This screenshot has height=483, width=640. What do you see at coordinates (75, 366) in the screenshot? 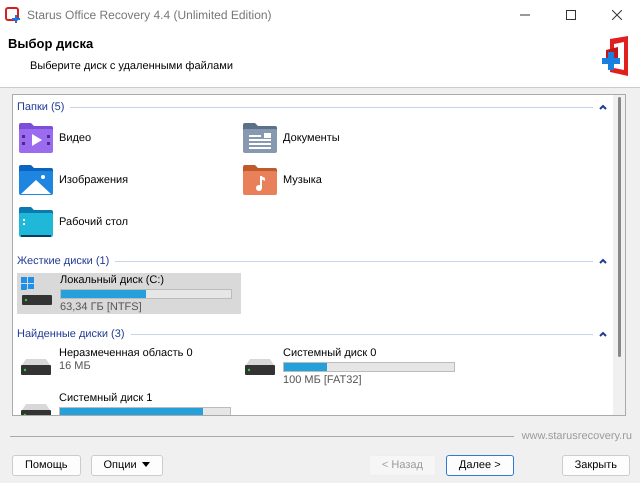
I see `disk-info: 16 МБ` at bounding box center [75, 366].